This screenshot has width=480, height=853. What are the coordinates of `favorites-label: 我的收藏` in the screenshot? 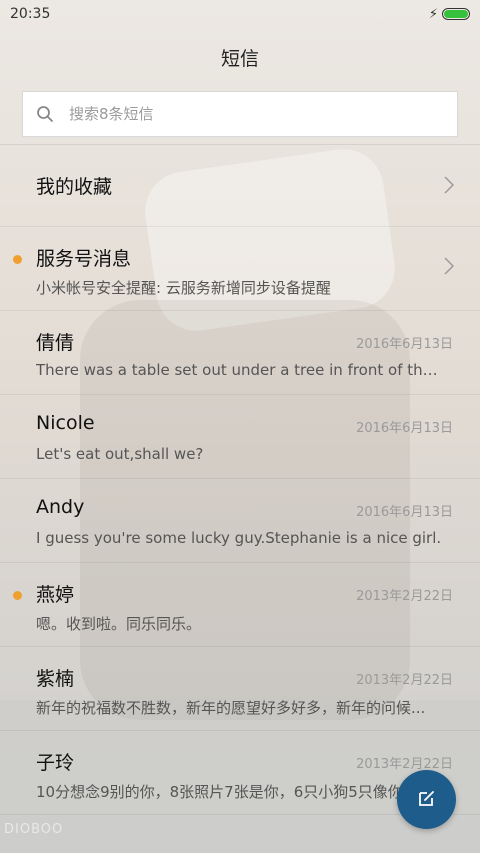 It's located at (74, 187).